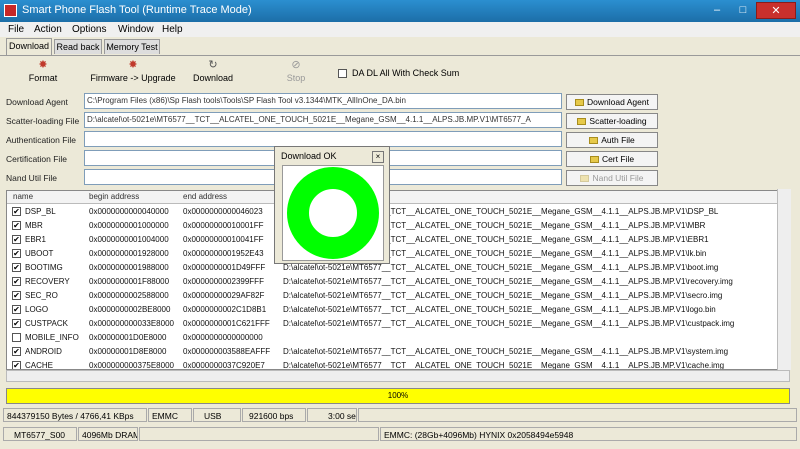 The width and height of the screenshot is (800, 449). What do you see at coordinates (129, 295) in the screenshot?
I see `row-begin-address: 0x0000000002588000` at bounding box center [129, 295].